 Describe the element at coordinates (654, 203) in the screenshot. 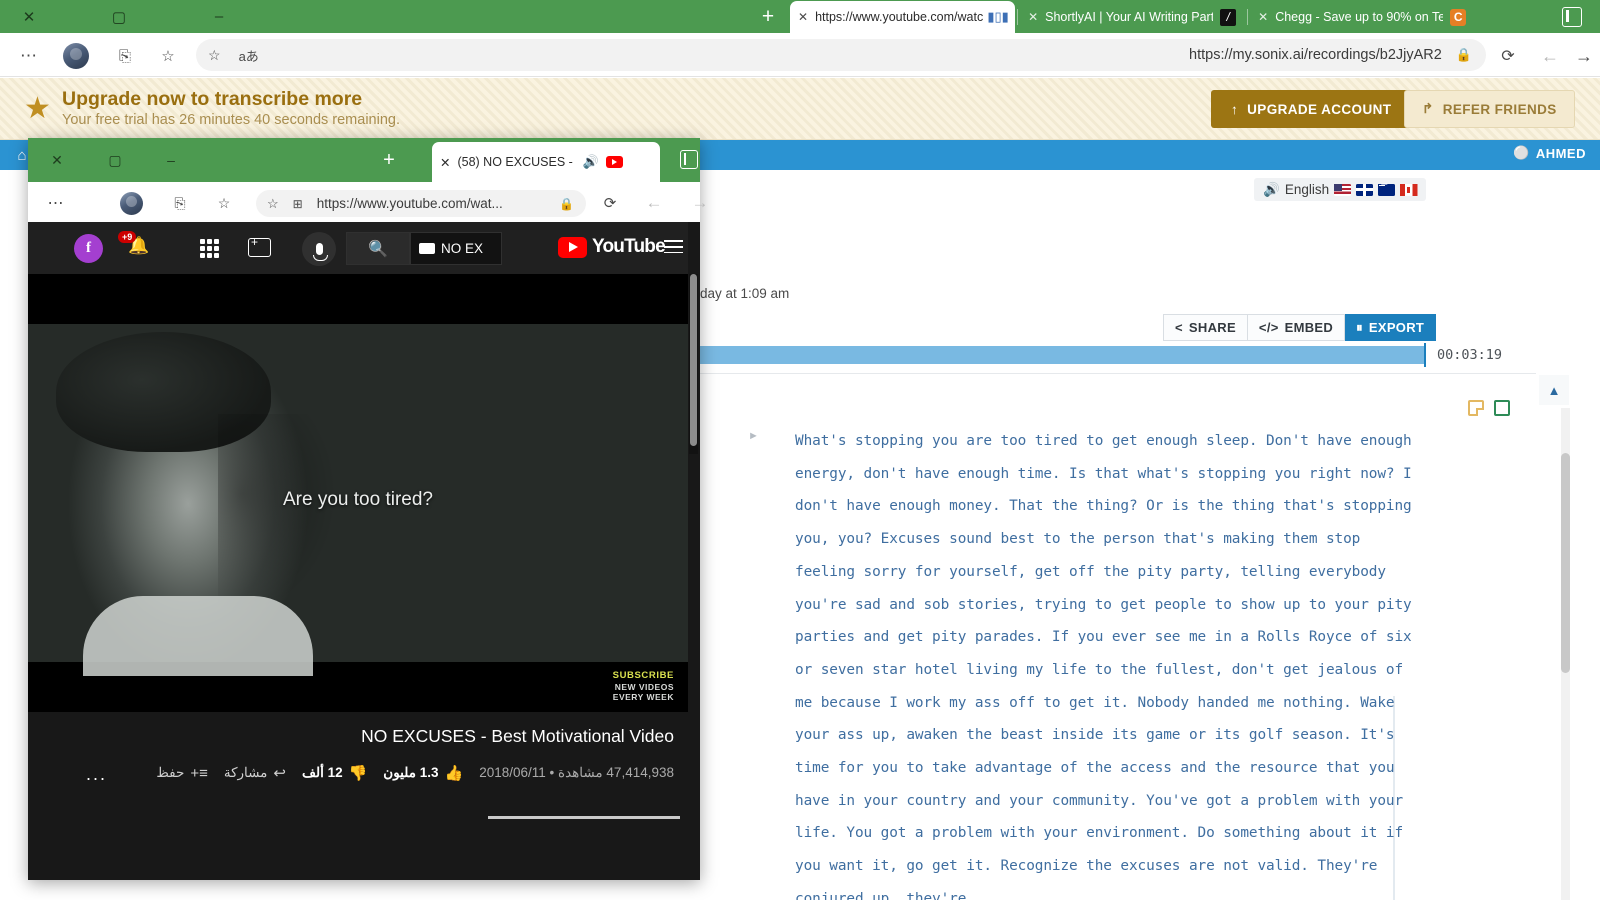

I see `popup-back-button: ←` at that location.